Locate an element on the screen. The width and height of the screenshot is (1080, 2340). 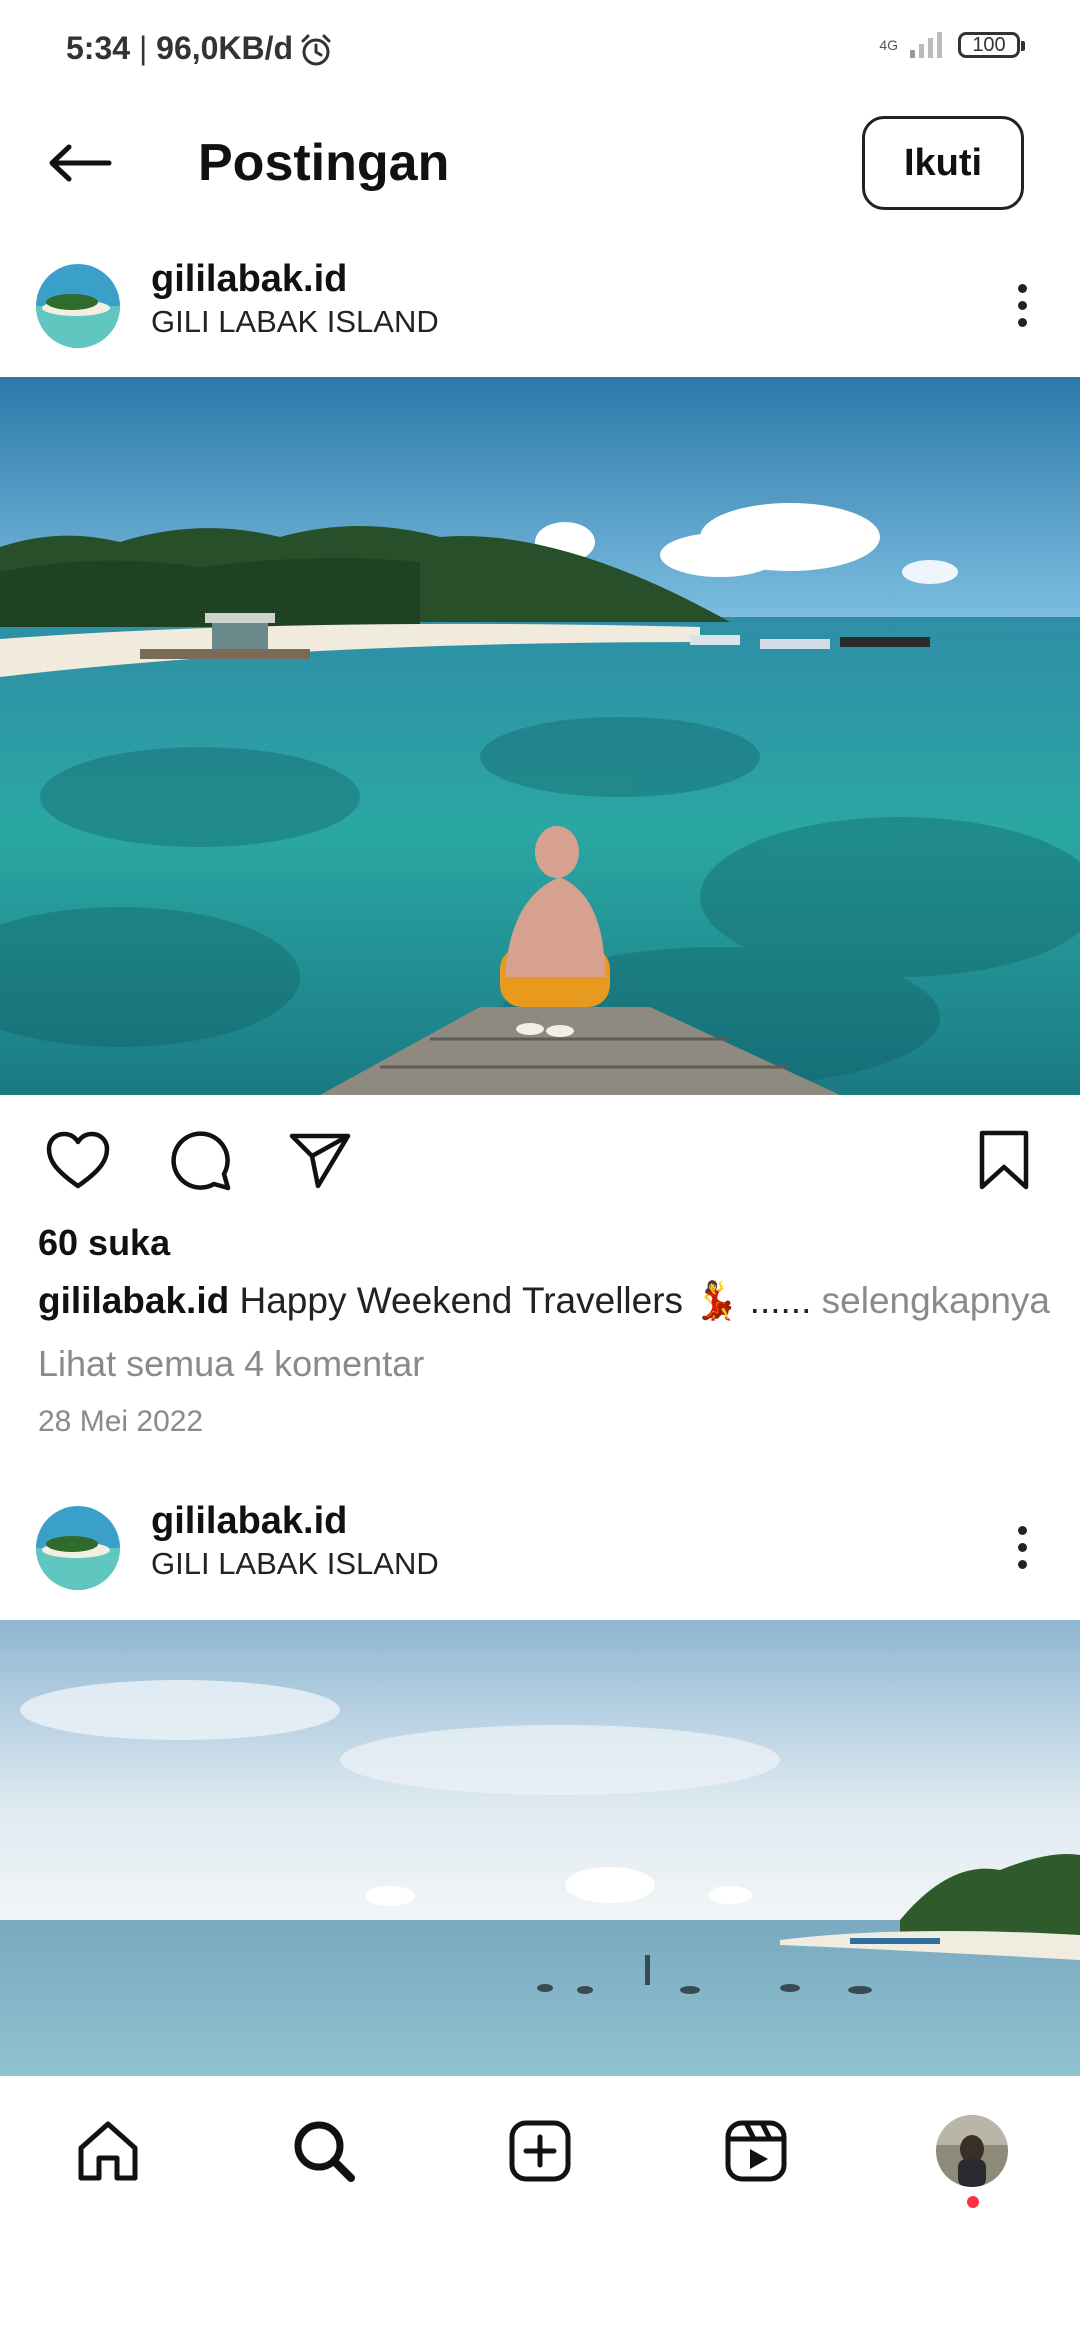
comment-button is located at coordinates (200, 1160).